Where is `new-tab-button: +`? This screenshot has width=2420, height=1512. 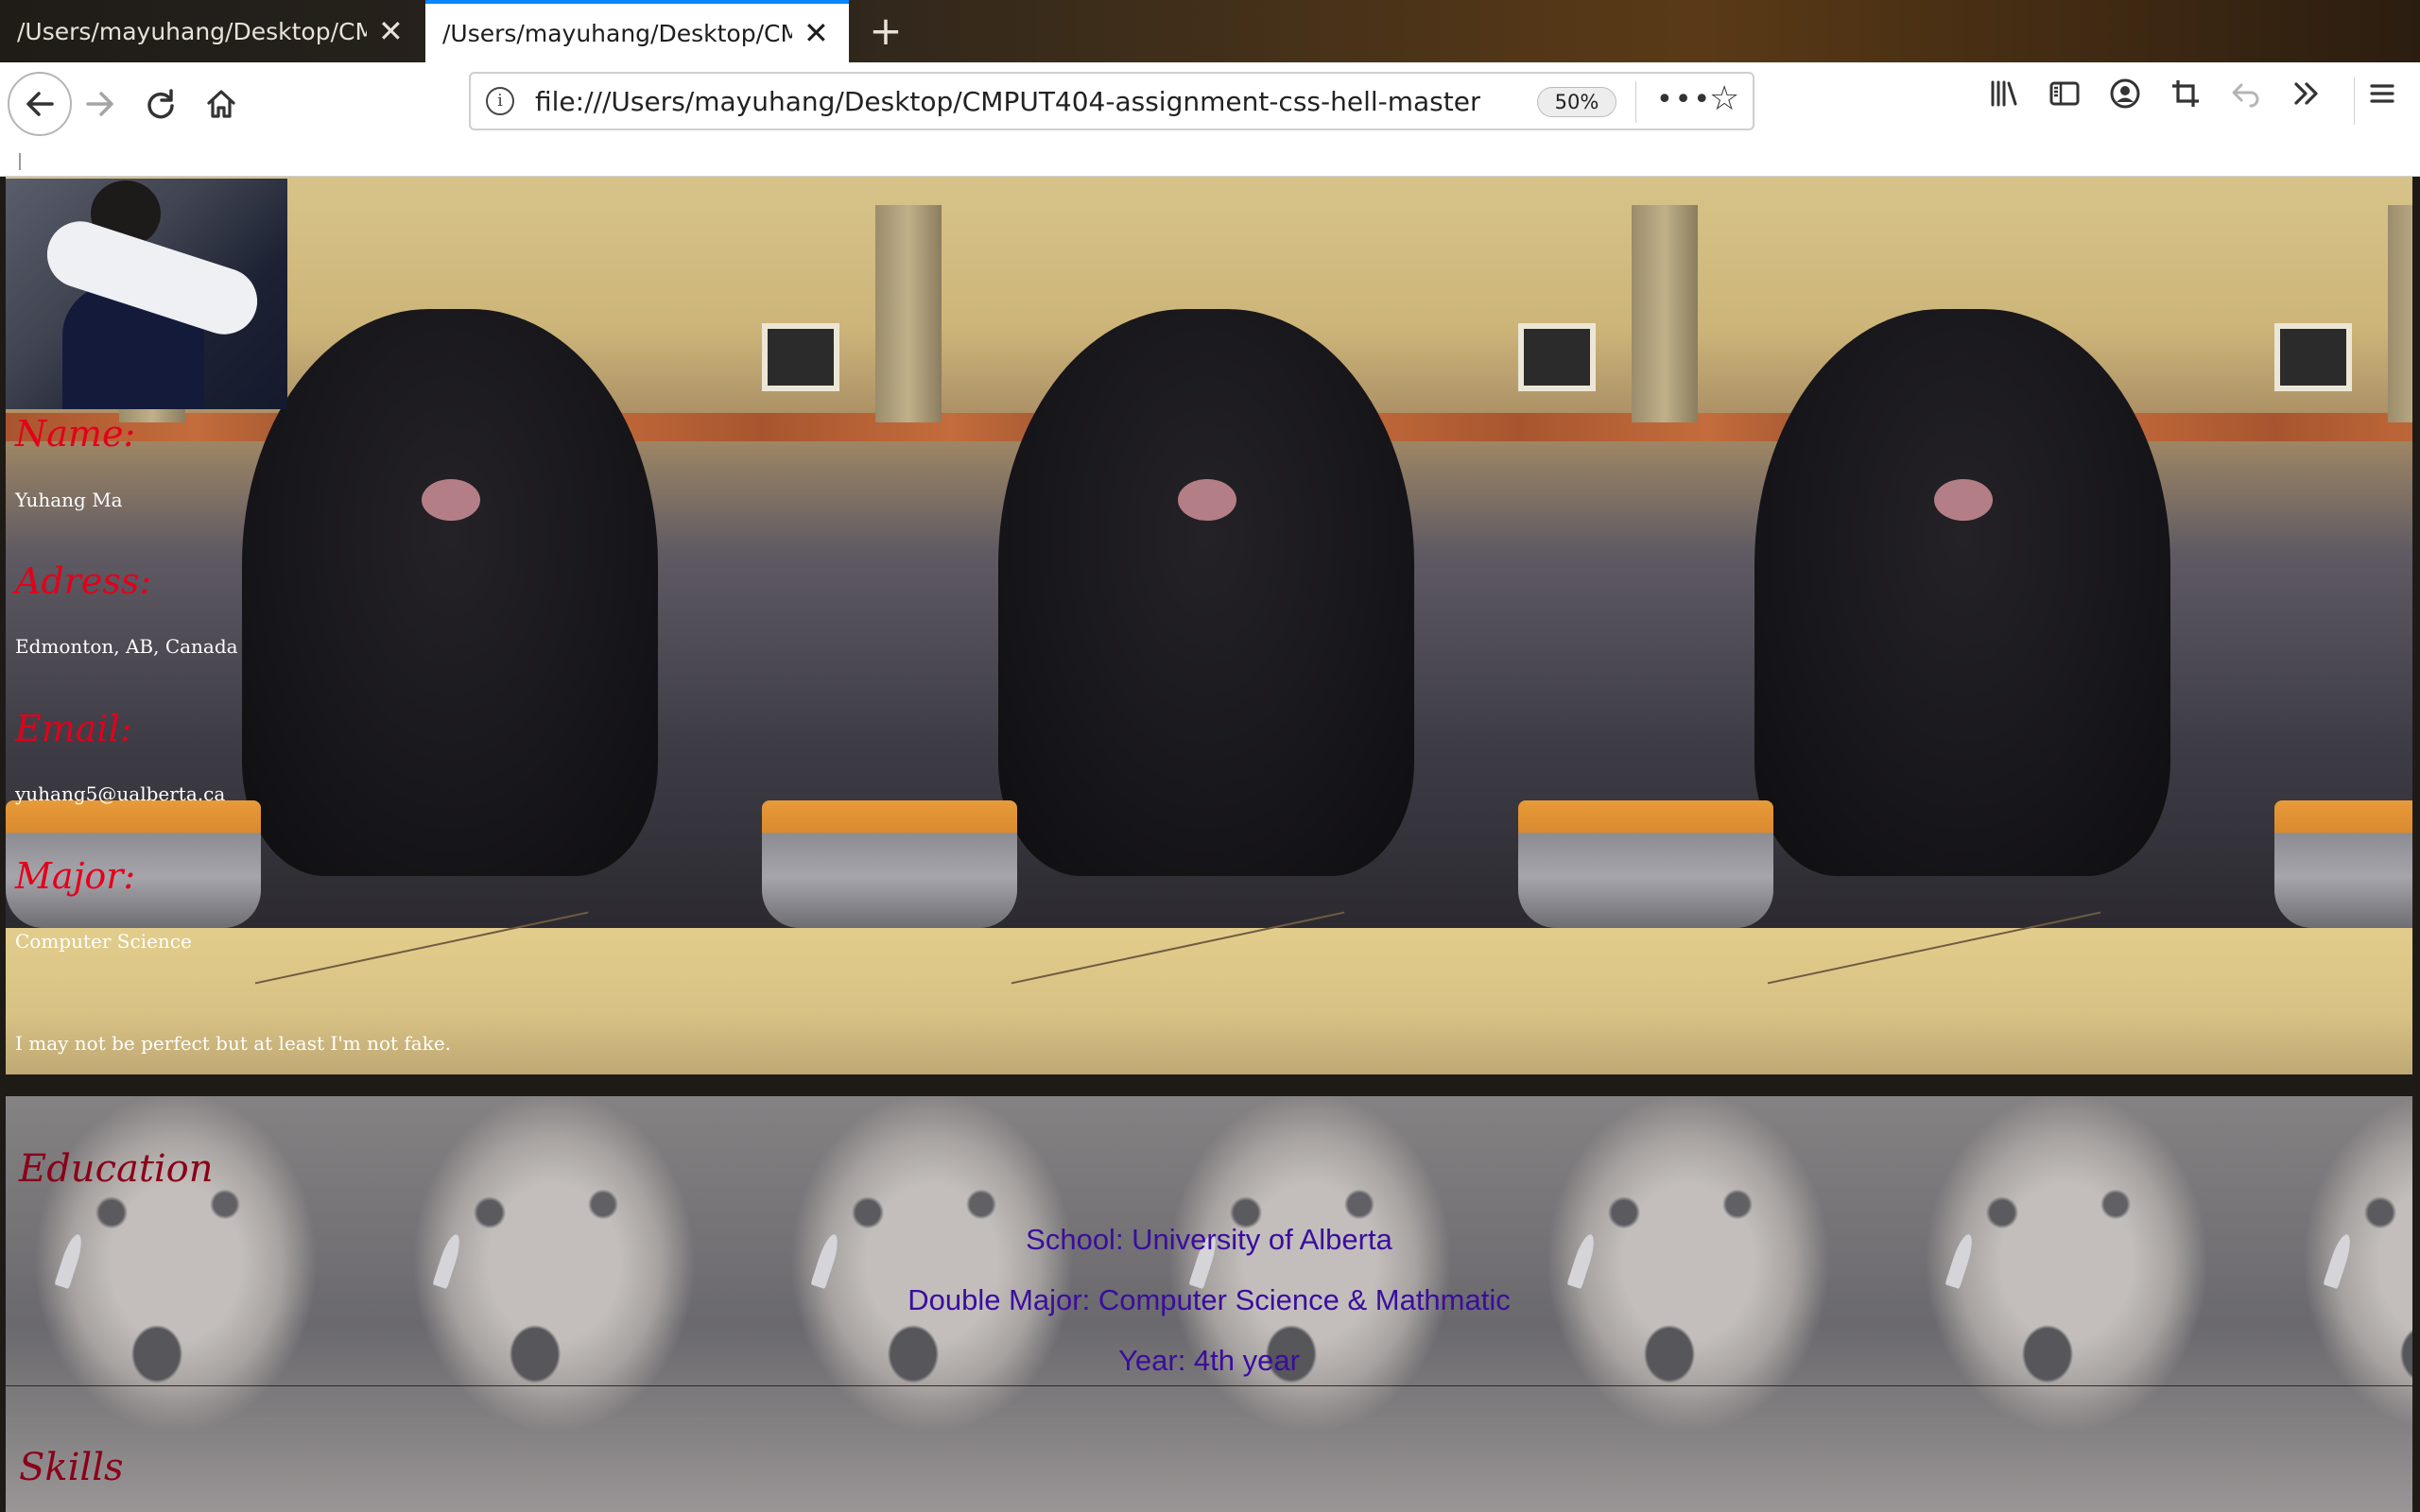
new-tab-button: + is located at coordinates (885, 31).